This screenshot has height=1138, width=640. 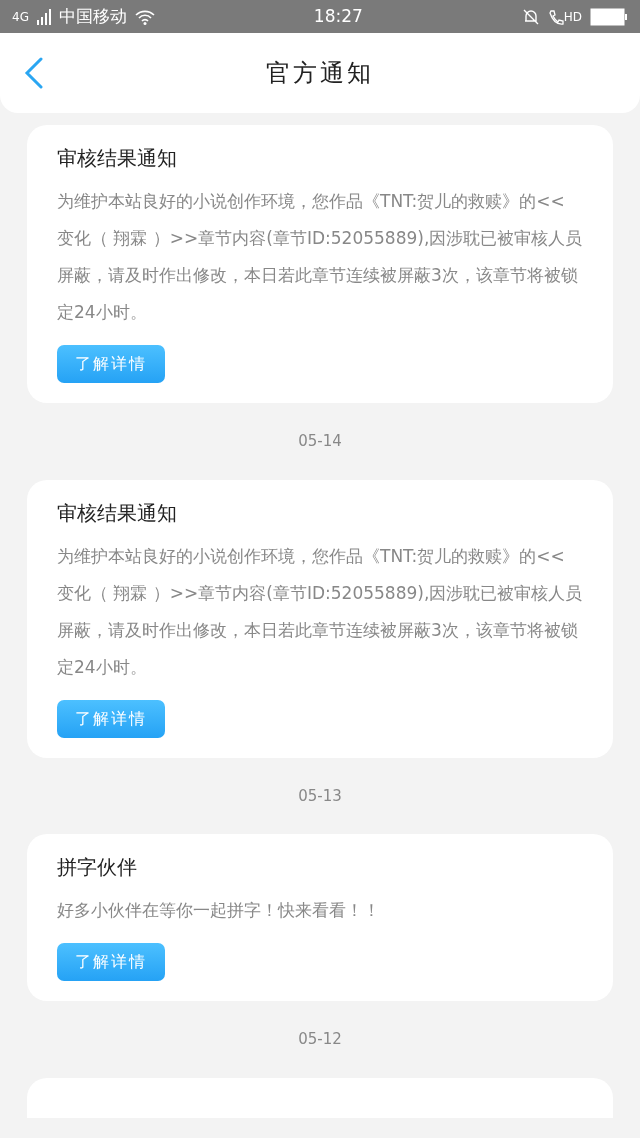 What do you see at coordinates (555, 16) in the screenshot?
I see `phone-icon` at bounding box center [555, 16].